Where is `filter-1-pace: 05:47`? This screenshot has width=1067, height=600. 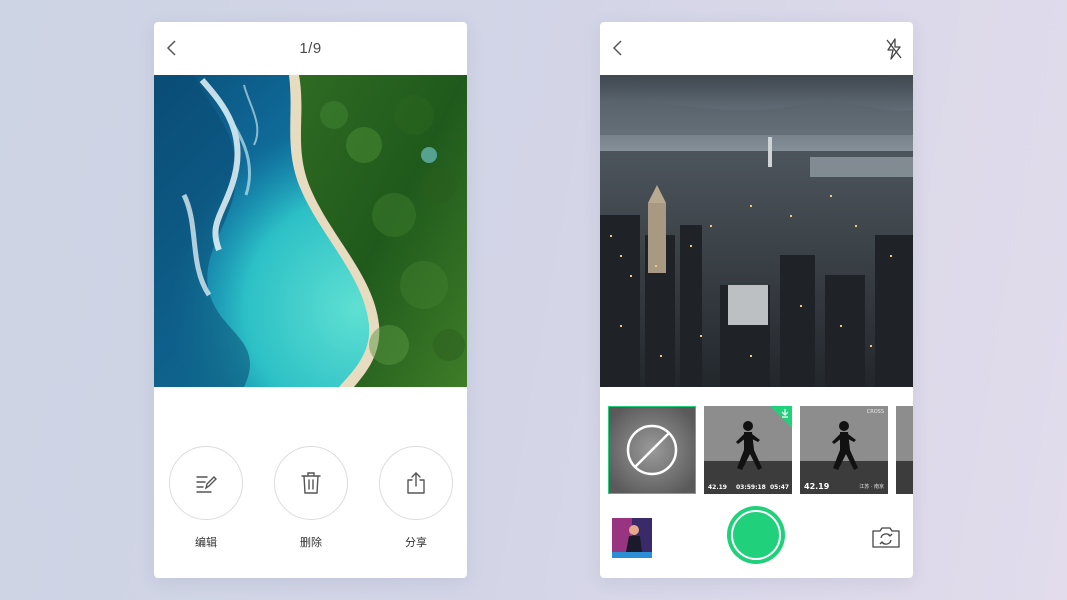
filter-1-pace: 05:47 is located at coordinates (780, 487).